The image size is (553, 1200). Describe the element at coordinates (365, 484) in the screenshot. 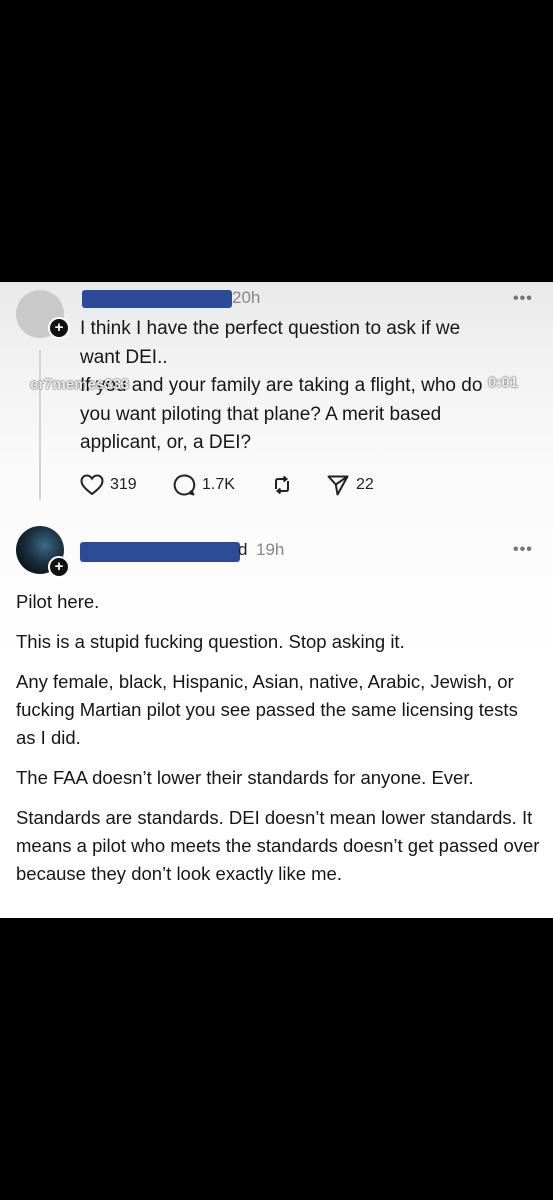

I see `share-count: 22` at that location.